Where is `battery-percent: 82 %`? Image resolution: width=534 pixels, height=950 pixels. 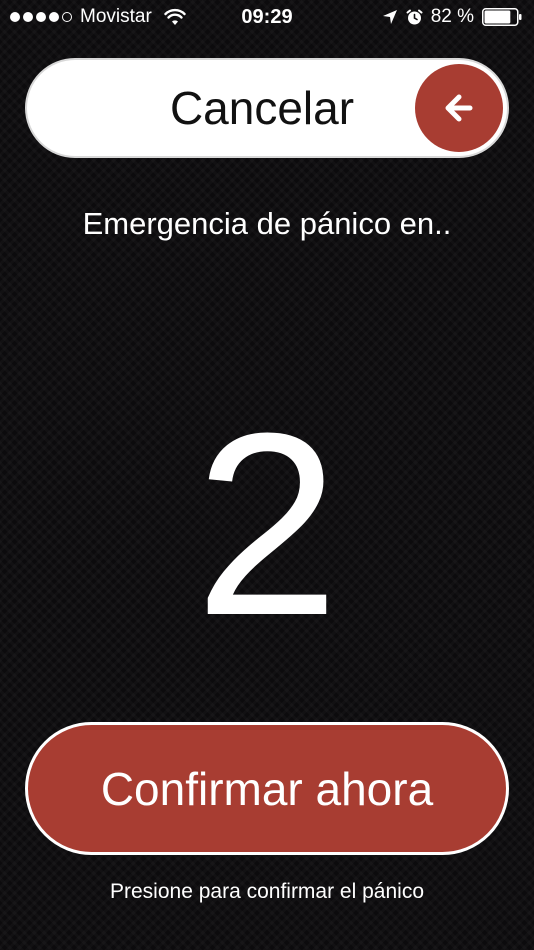
battery-percent: 82 % is located at coordinates (452, 16).